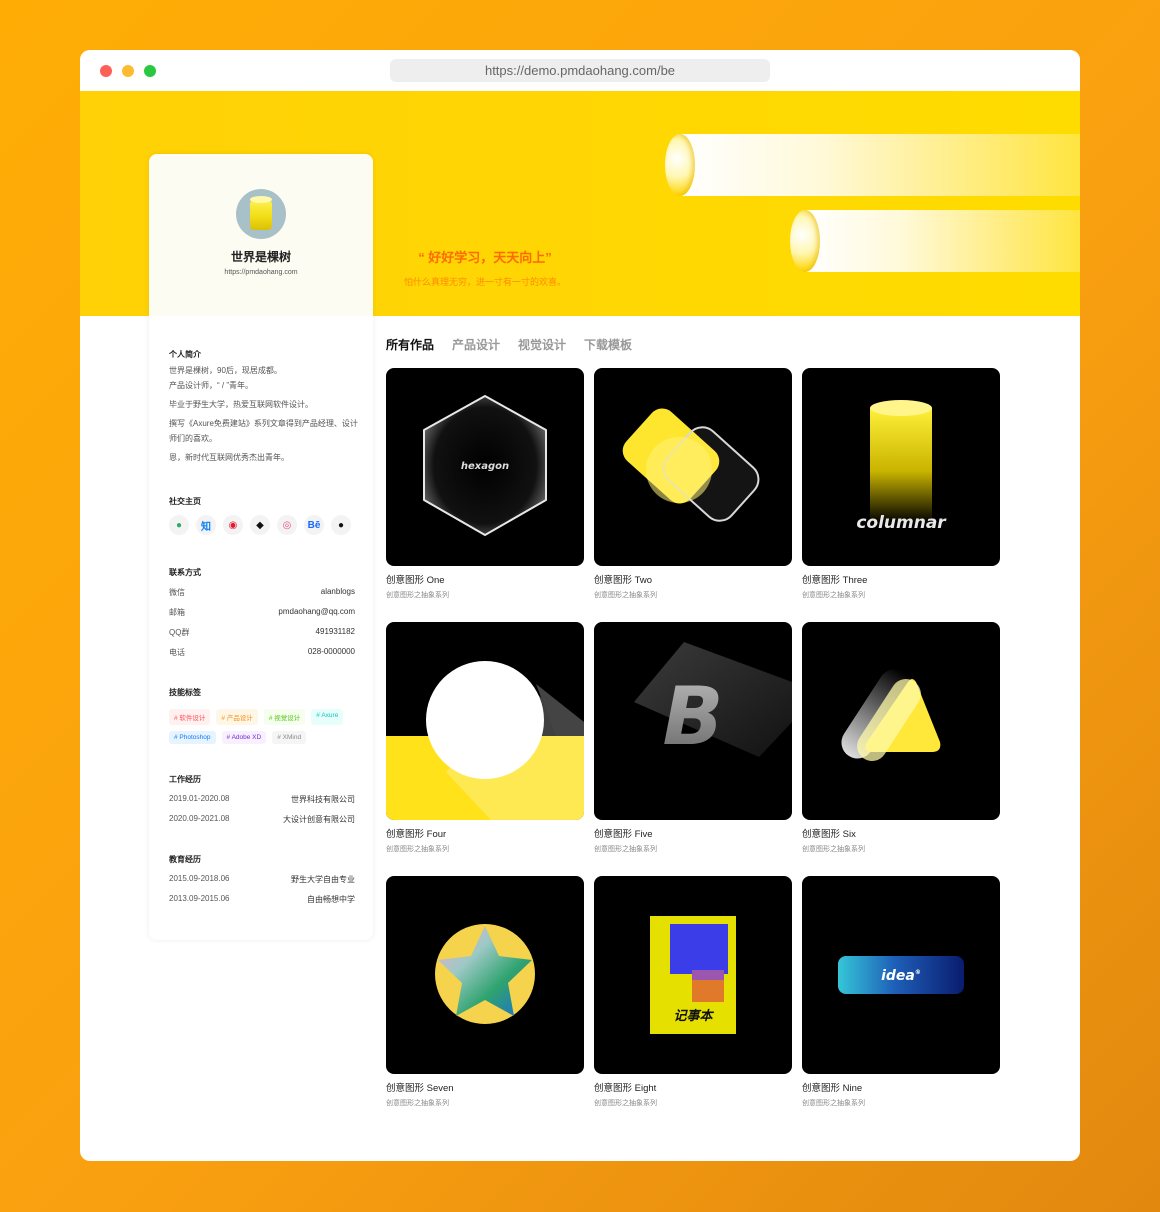 The height and width of the screenshot is (1212, 1160). What do you see at coordinates (485, 257) in the screenshot?
I see `hero-quote: “ 好好学习，天天向上”` at bounding box center [485, 257].